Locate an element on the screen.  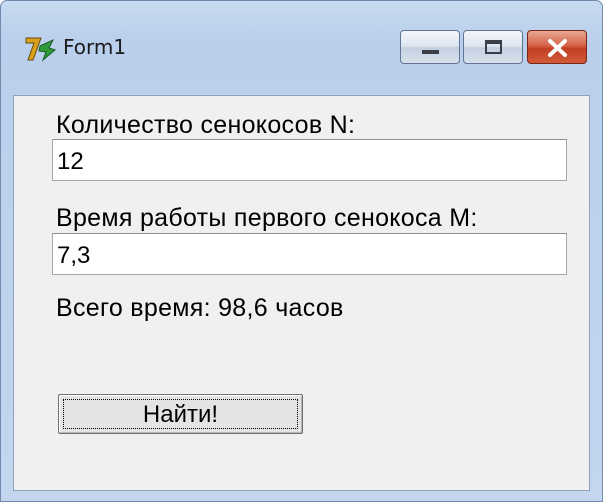
minimize-button is located at coordinates (430, 47).